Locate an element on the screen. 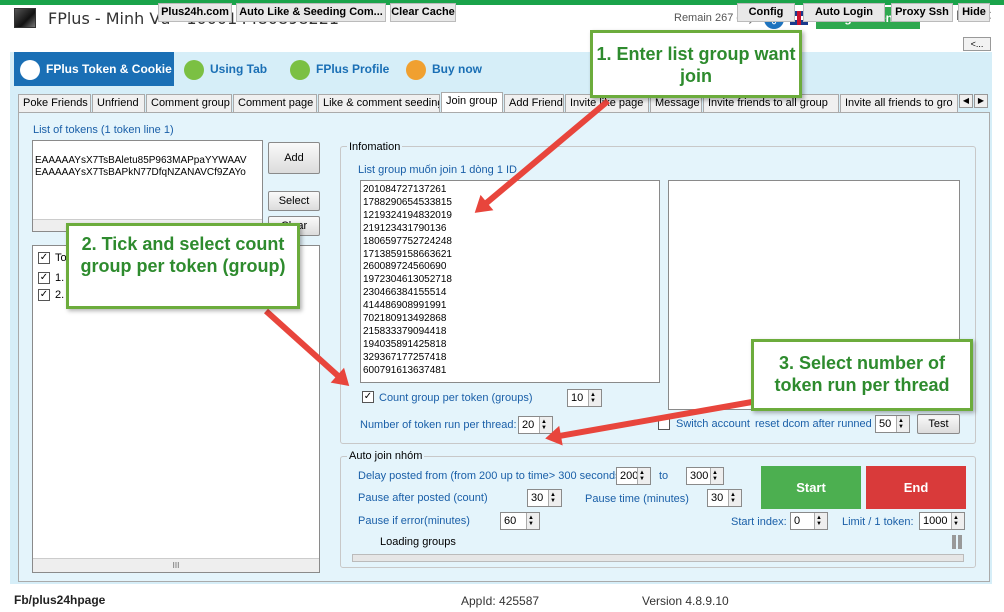  group-id-line: 414486908991991 is located at coordinates (405, 306).